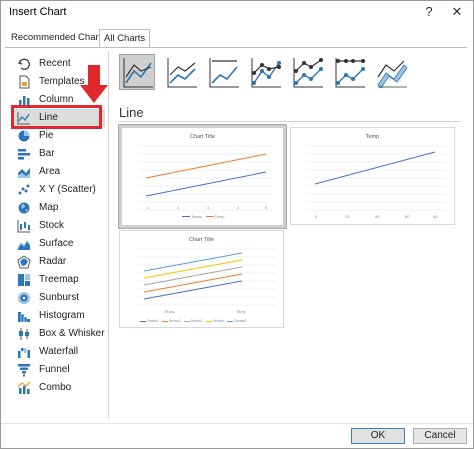  Describe the element at coordinates (24, 208) in the screenshot. I see `map-chart-icon` at that location.